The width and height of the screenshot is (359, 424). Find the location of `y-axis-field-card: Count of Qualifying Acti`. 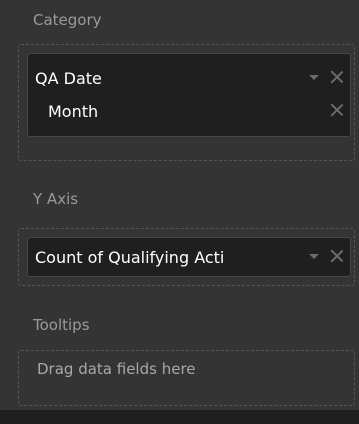

y-axis-field-card: Count of Qualifying Acti is located at coordinates (189, 257).